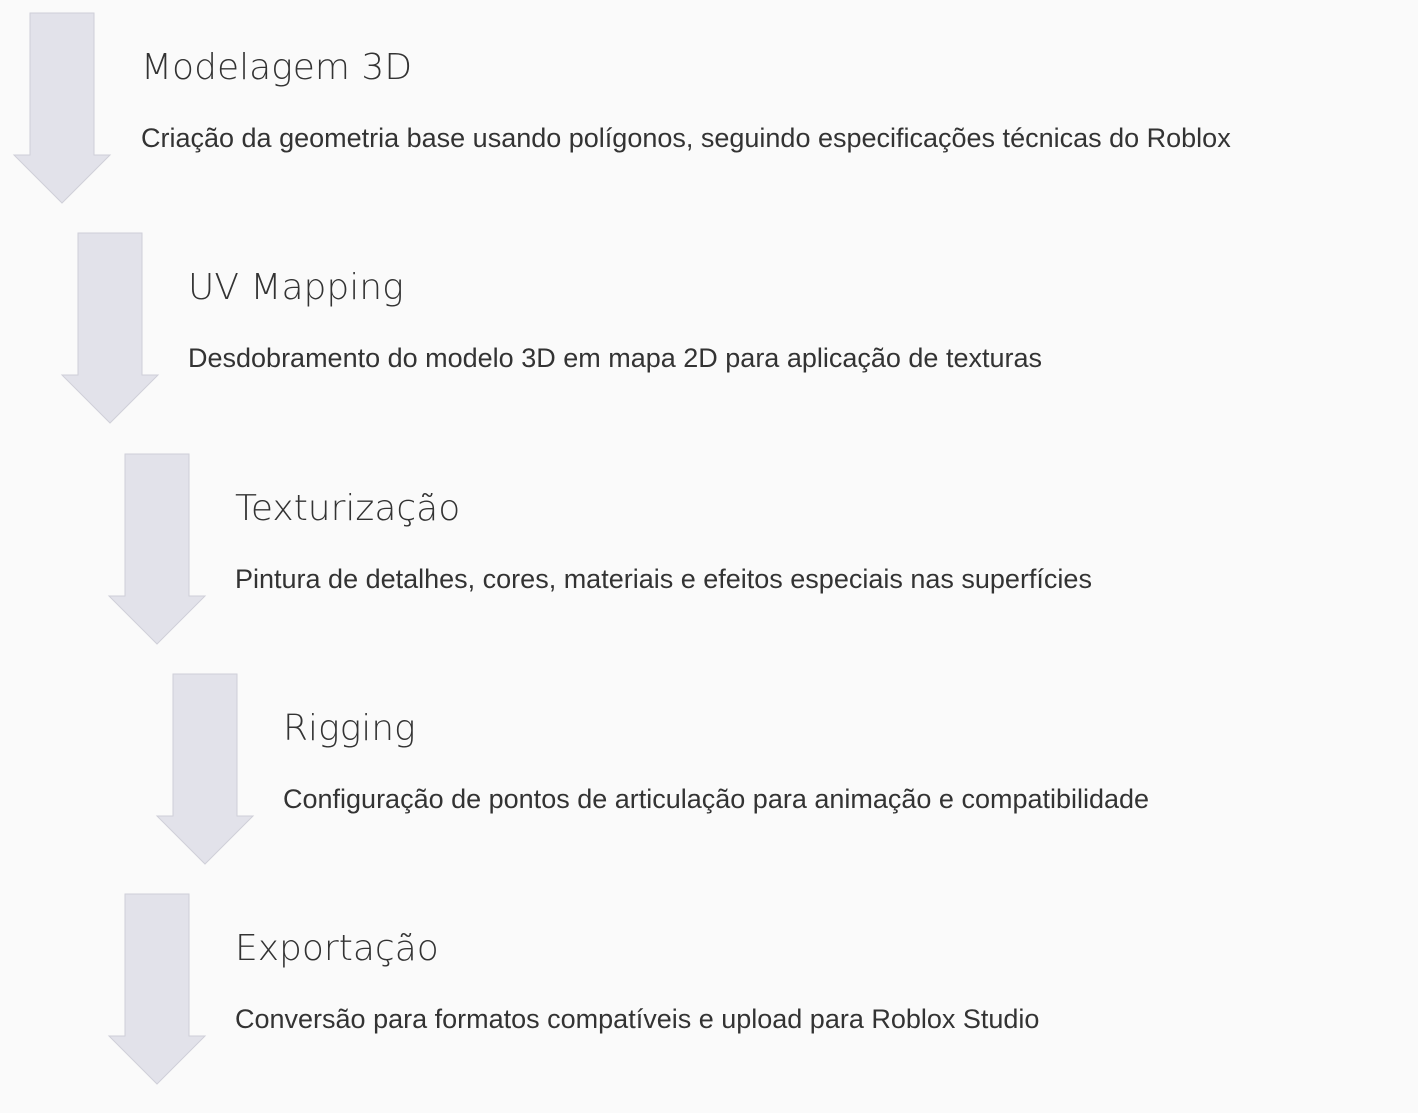  I want to click on step-title: UV Mapping, so click(296, 287).